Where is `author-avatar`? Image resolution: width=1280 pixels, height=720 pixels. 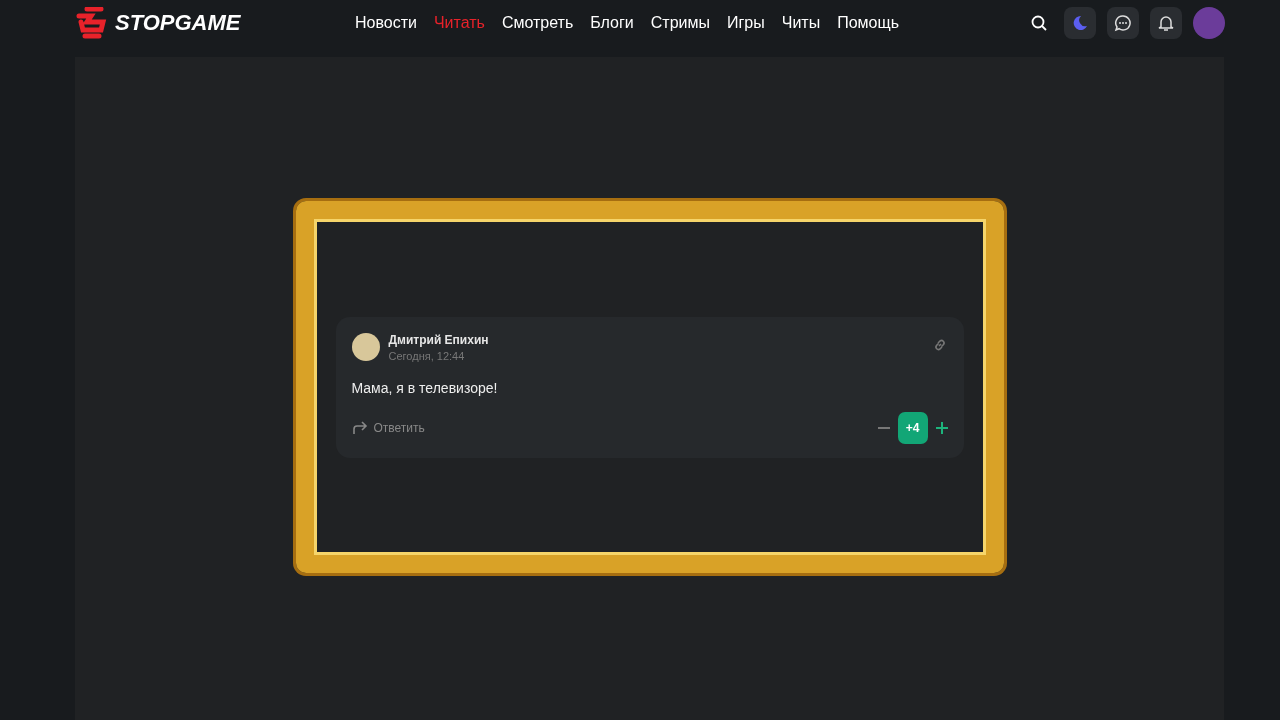
author-avatar is located at coordinates (365, 346).